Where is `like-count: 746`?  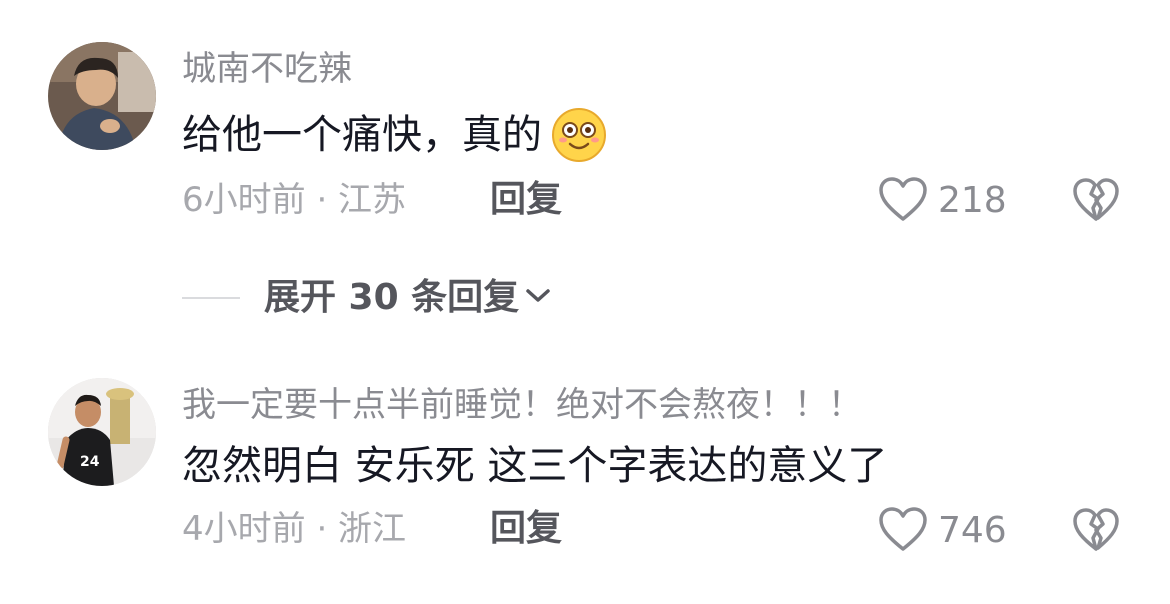 like-count: 746 is located at coordinates (972, 530).